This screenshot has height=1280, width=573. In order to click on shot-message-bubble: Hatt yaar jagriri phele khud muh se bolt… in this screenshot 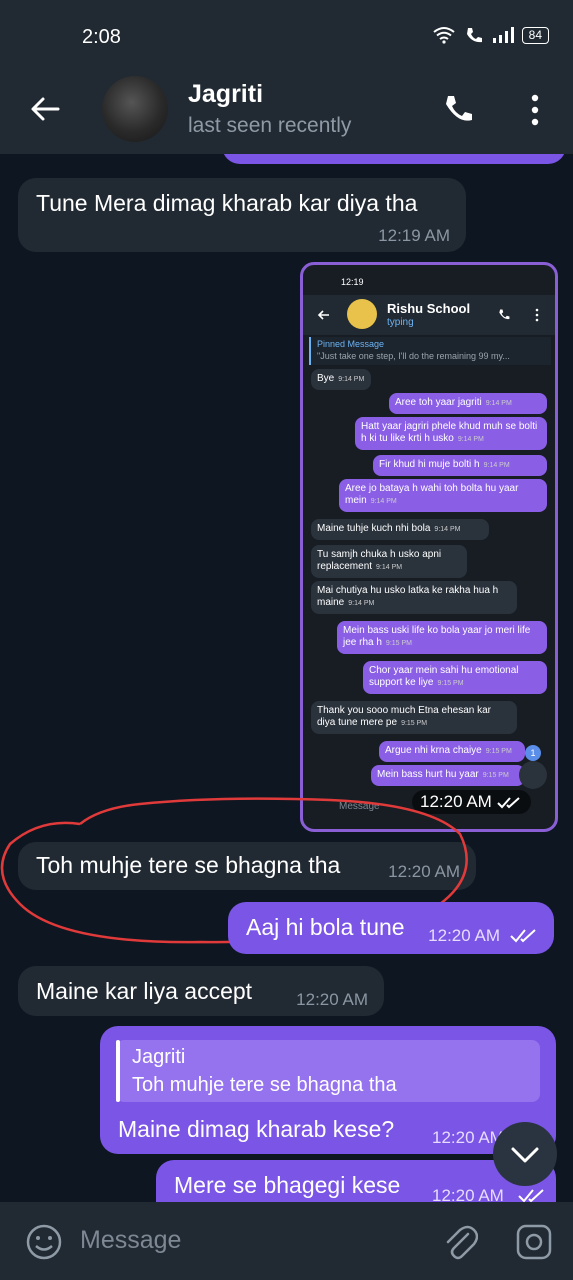, I will do `click(451, 433)`.